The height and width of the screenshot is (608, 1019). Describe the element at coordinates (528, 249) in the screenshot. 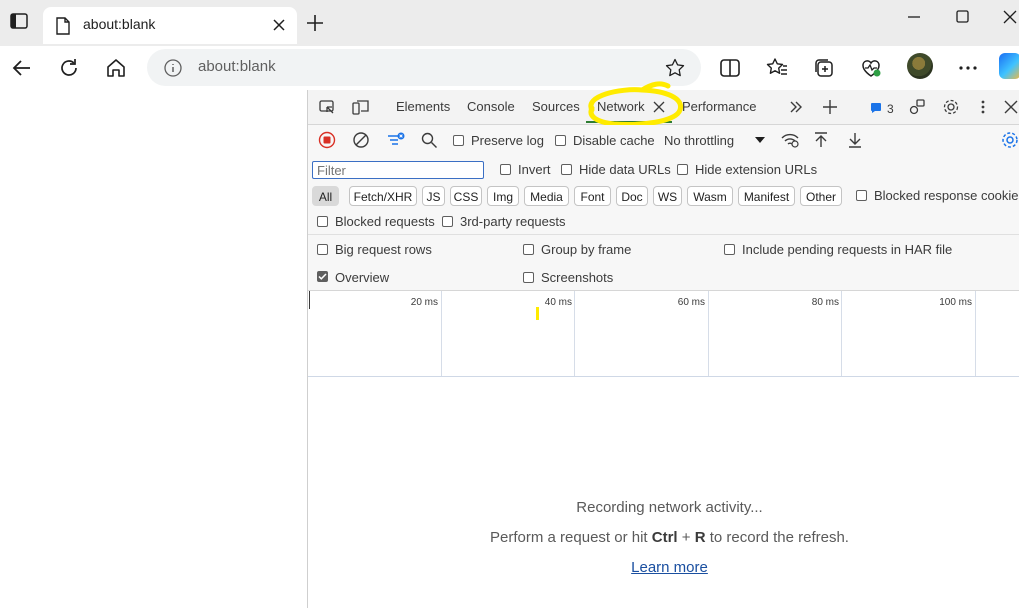

I see `group-by-frame-checkbox` at that location.